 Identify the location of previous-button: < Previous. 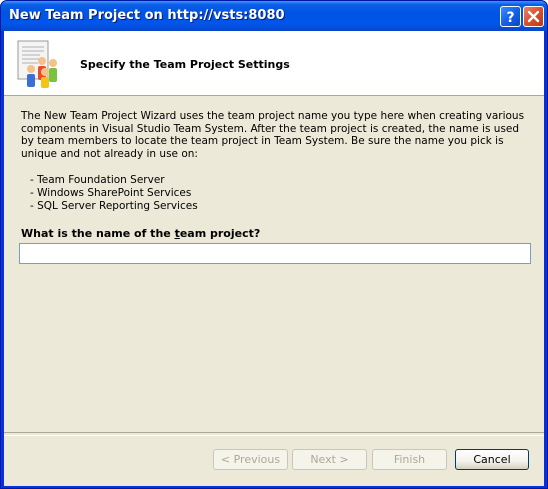
(250, 459).